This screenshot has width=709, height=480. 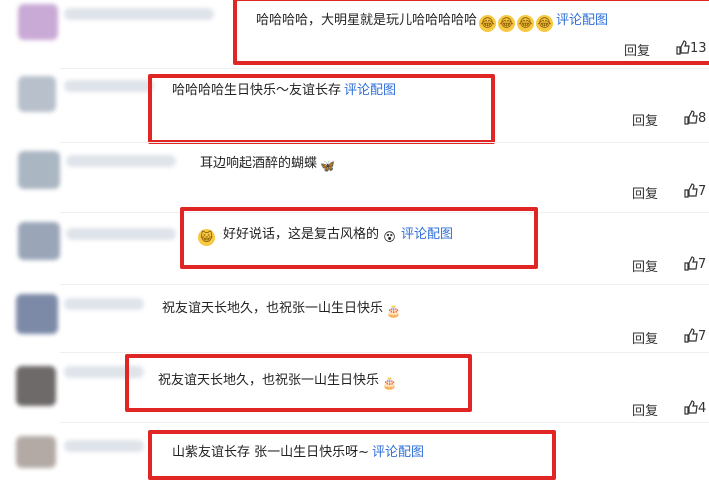 I want to click on cake-emoji: 🎂, so click(x=393, y=311).